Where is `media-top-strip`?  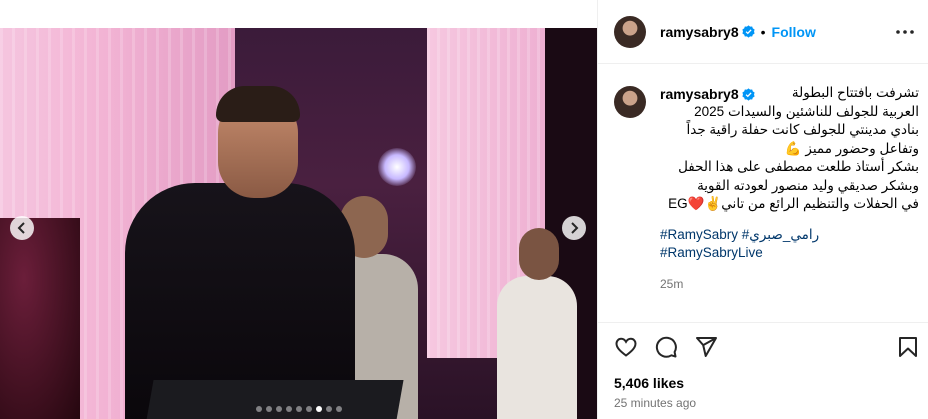 media-top-strip is located at coordinates (298, 14).